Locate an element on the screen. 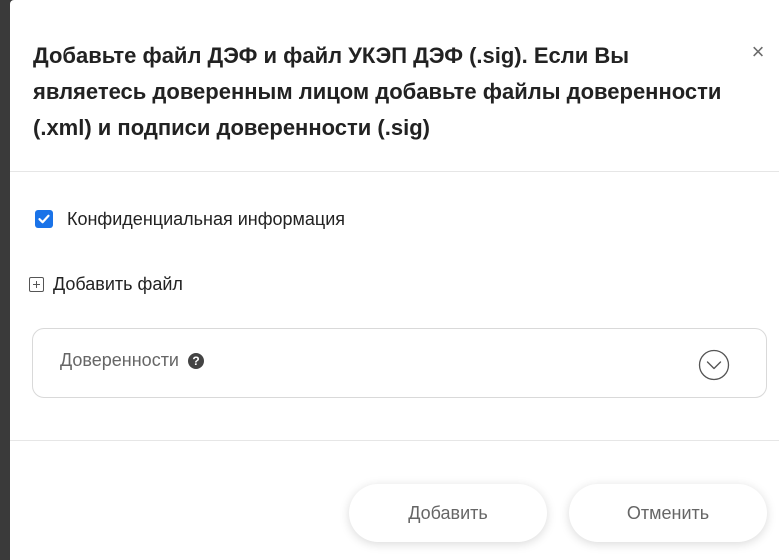 This screenshot has height=560, width=779. add-file-button: Добавить файл is located at coordinates (106, 284).